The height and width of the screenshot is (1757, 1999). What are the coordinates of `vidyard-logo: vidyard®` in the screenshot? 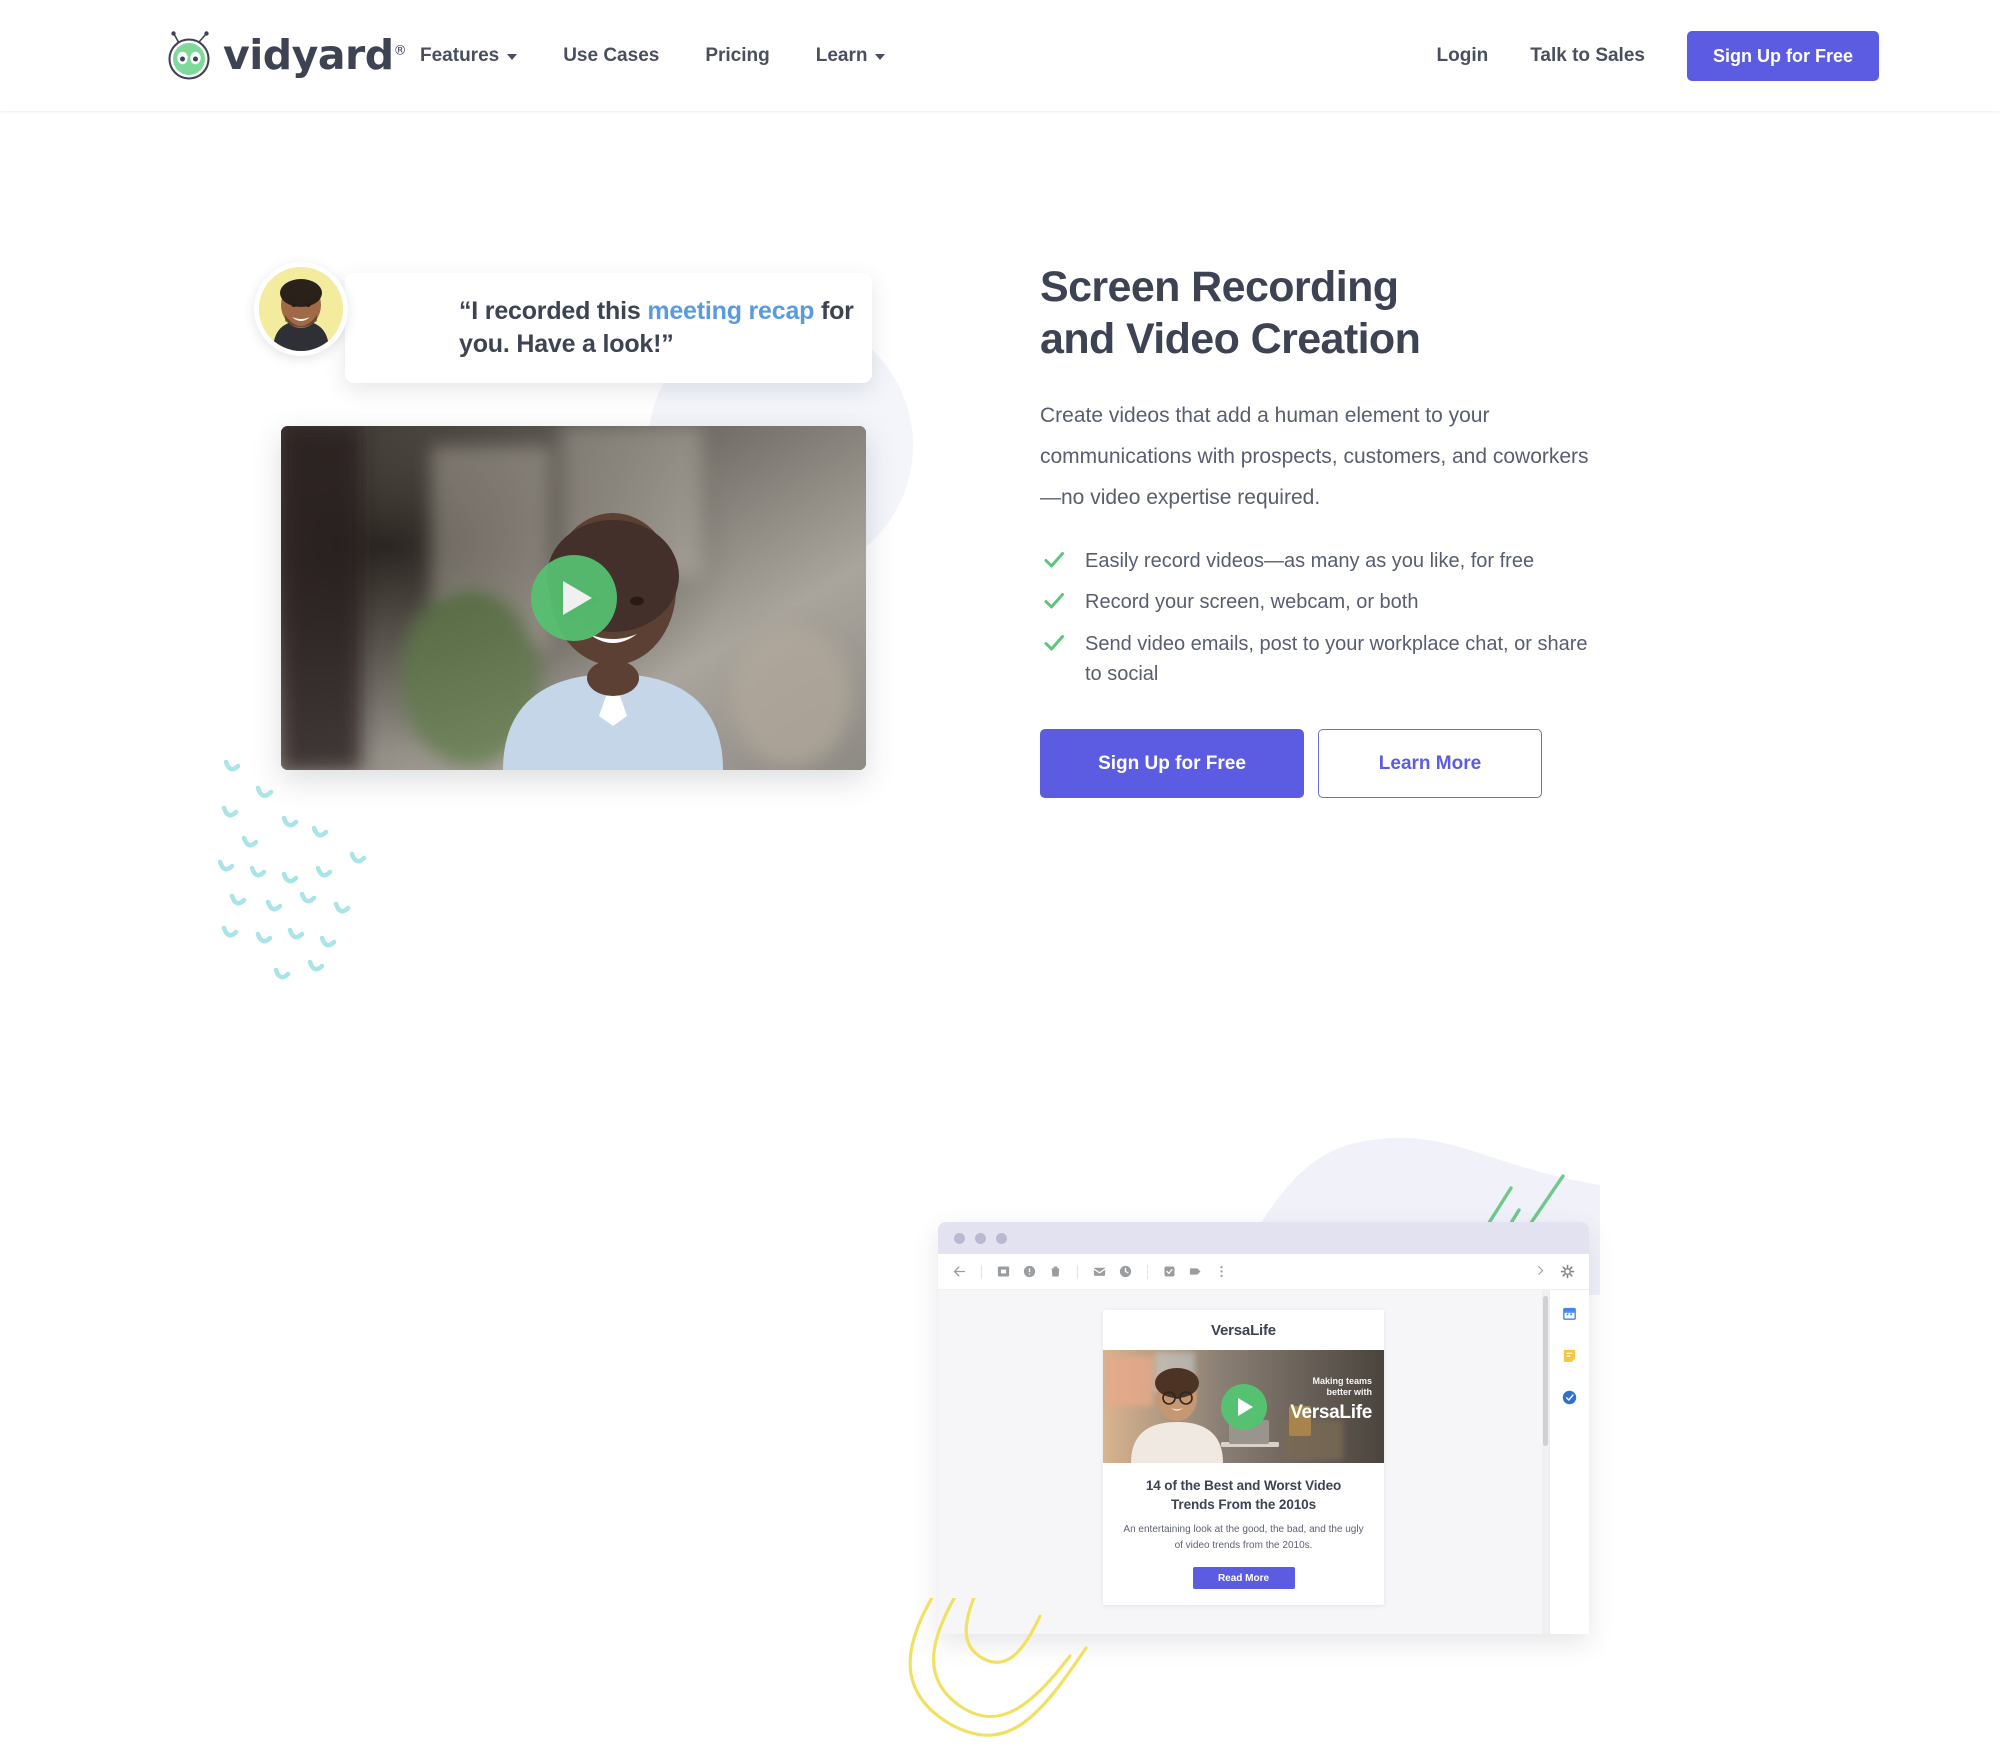 It's located at (286, 55).